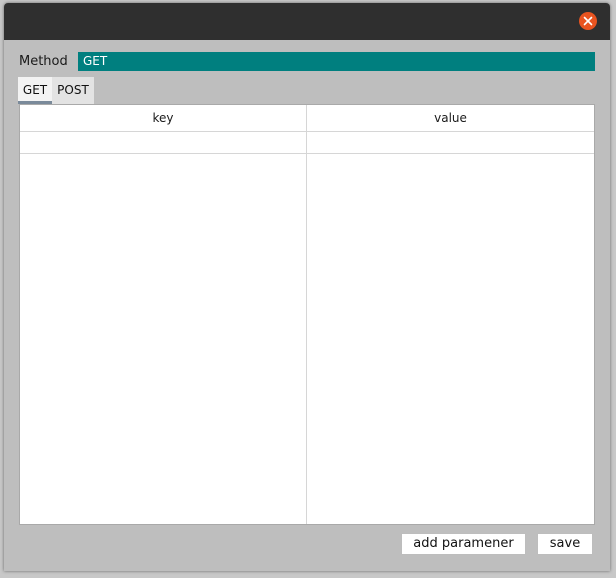 This screenshot has height=578, width=616. I want to click on column-header-key: key, so click(163, 118).